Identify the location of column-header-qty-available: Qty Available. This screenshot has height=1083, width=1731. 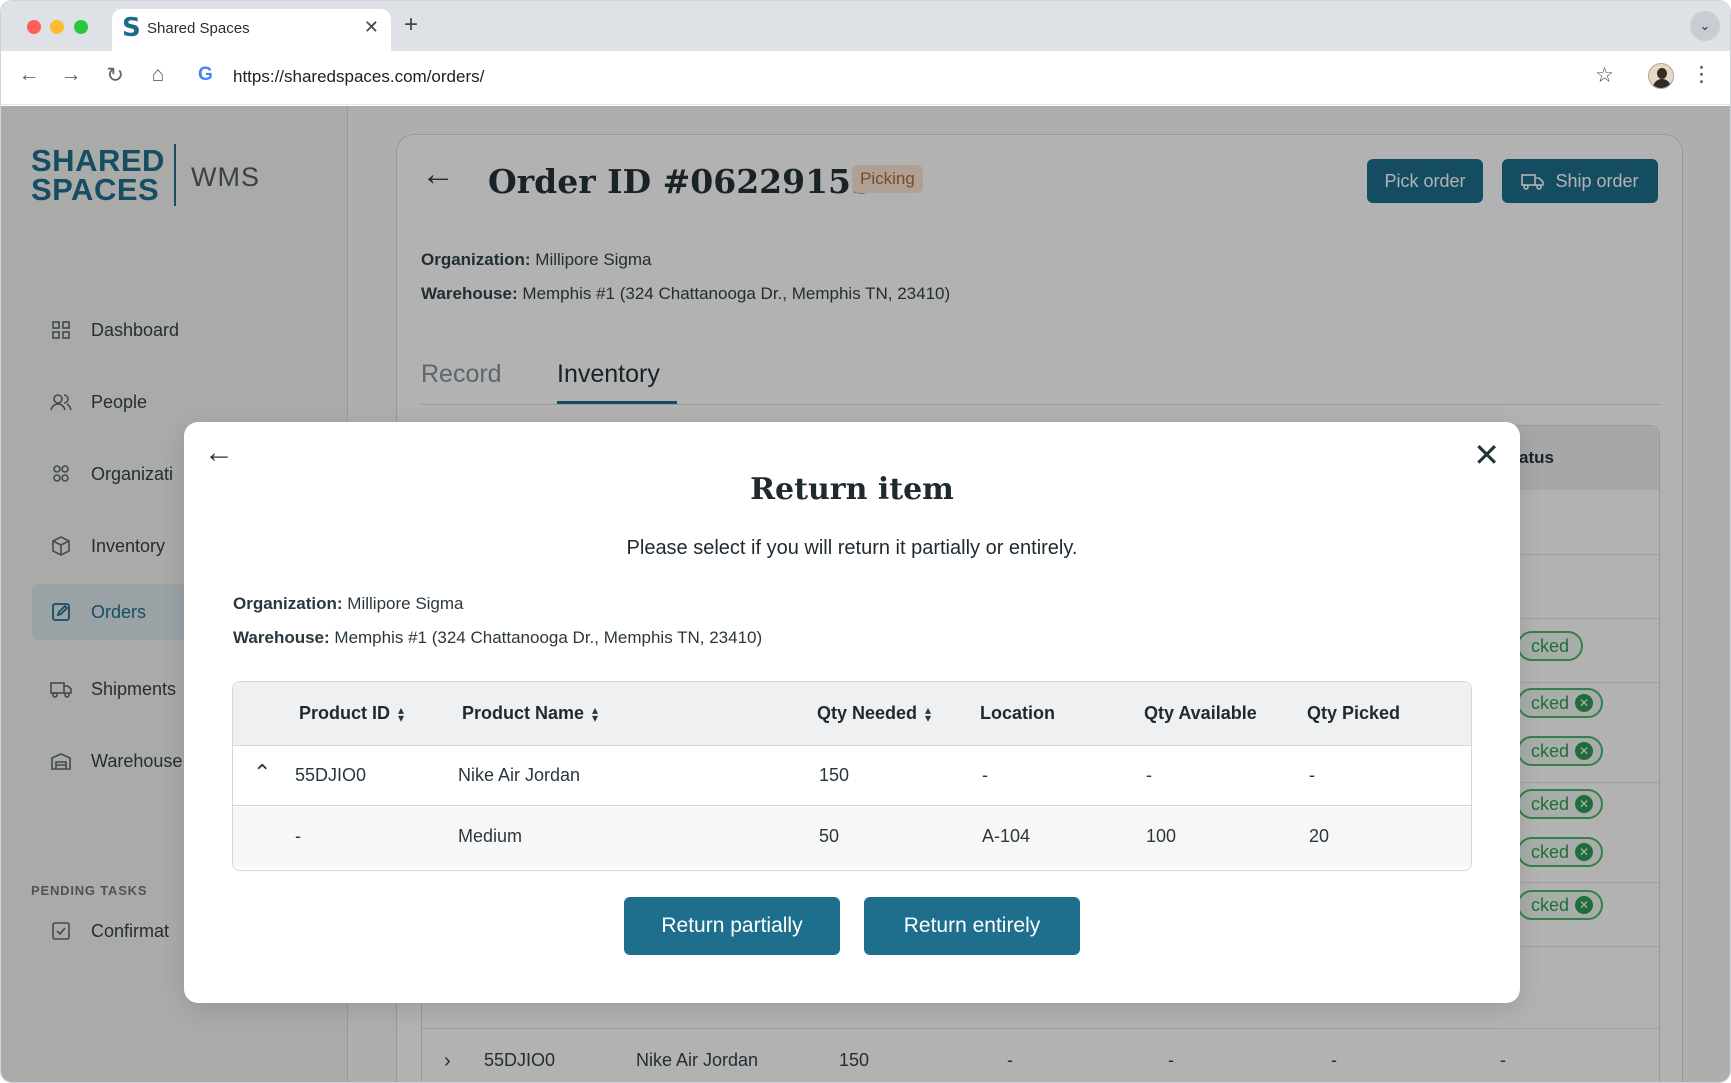
(1200, 713).